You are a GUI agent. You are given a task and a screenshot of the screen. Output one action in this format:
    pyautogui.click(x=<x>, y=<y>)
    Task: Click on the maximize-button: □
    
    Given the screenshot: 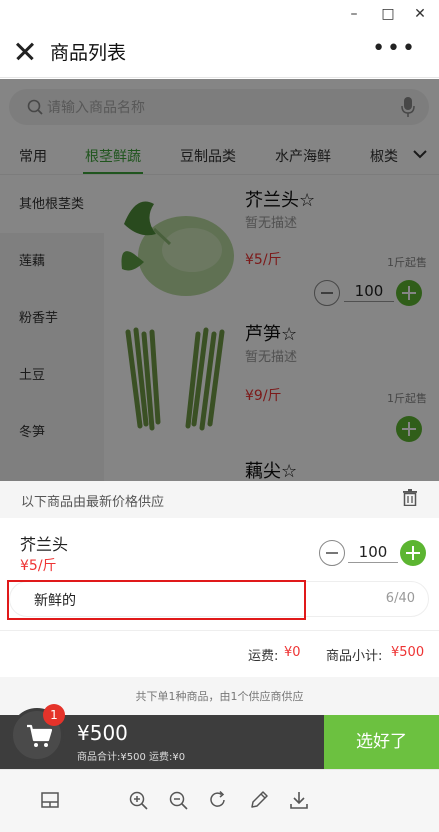 What is the action you would take?
    pyautogui.click(x=388, y=14)
    